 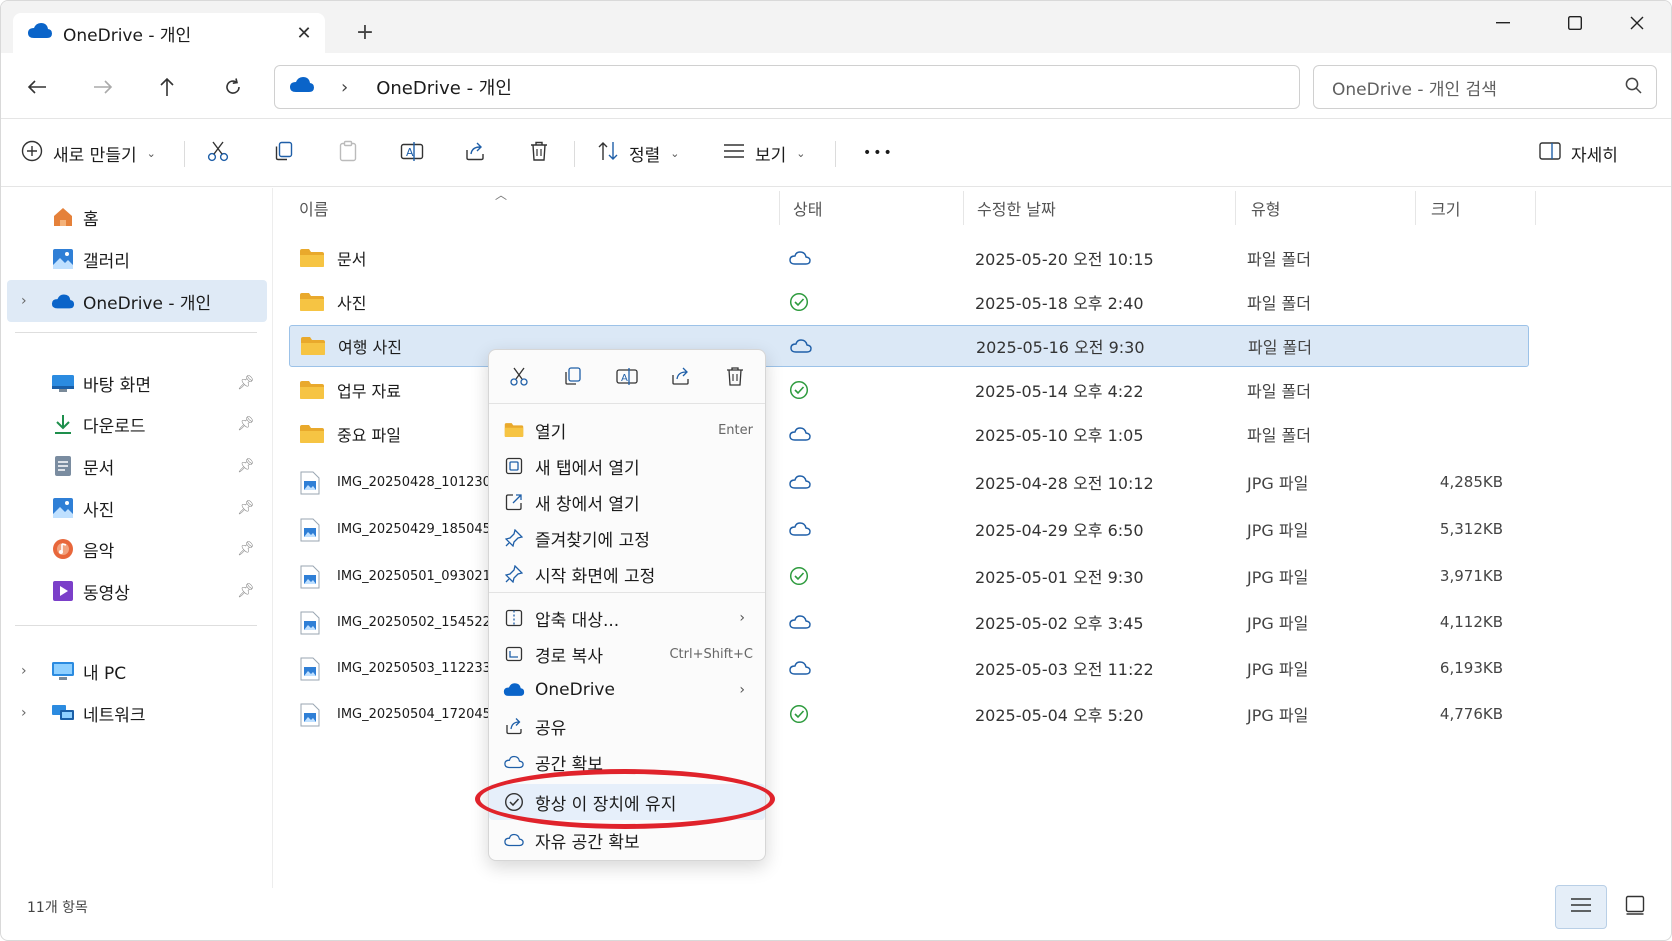 What do you see at coordinates (137, 713) in the screenshot?
I see `sidebar-item-network: › 네트워크` at bounding box center [137, 713].